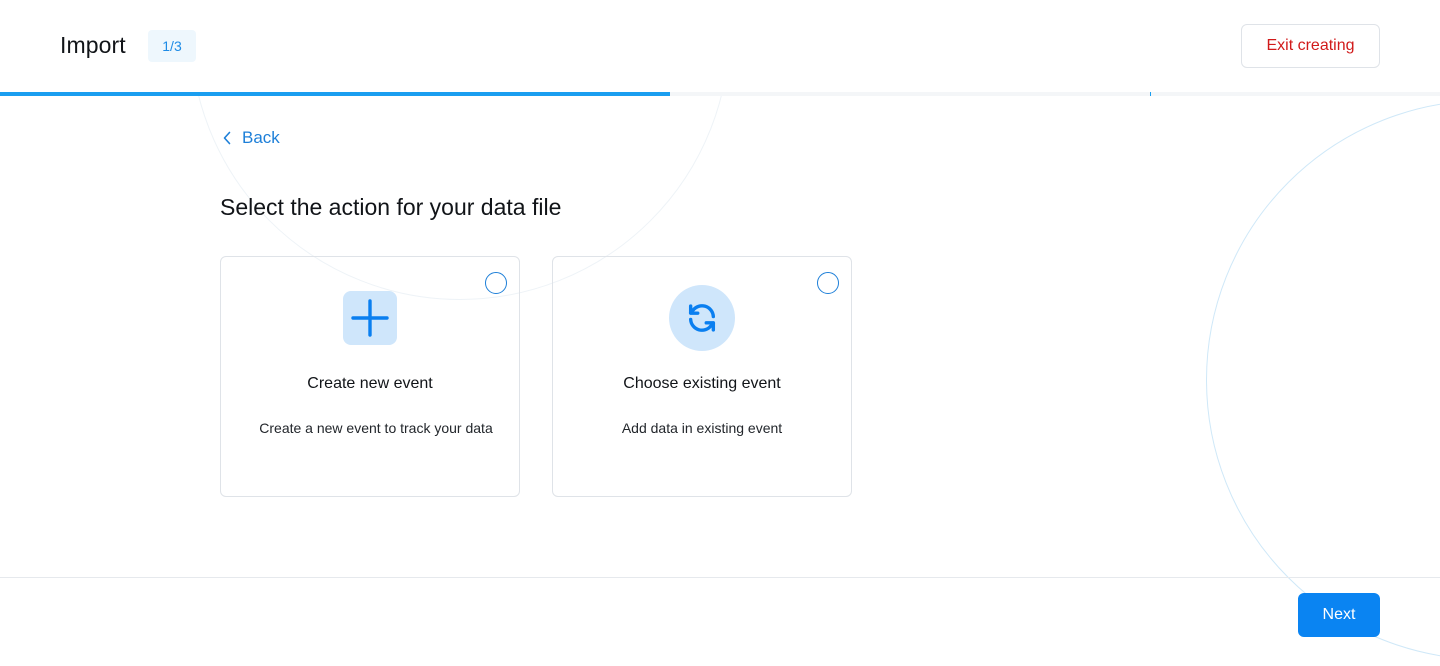  What do you see at coordinates (376, 428) in the screenshot?
I see `option-description: Create a new event to track your data` at bounding box center [376, 428].